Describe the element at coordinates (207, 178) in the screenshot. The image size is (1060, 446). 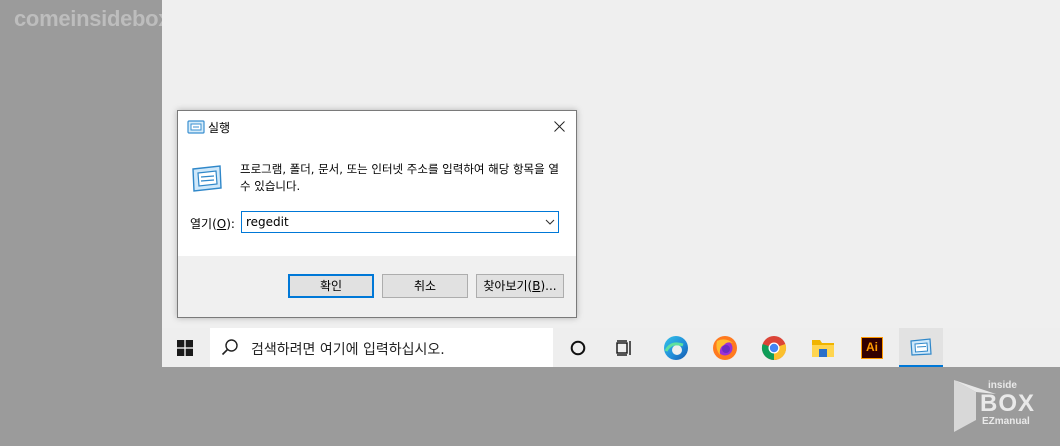
I see `run-large-icon` at that location.